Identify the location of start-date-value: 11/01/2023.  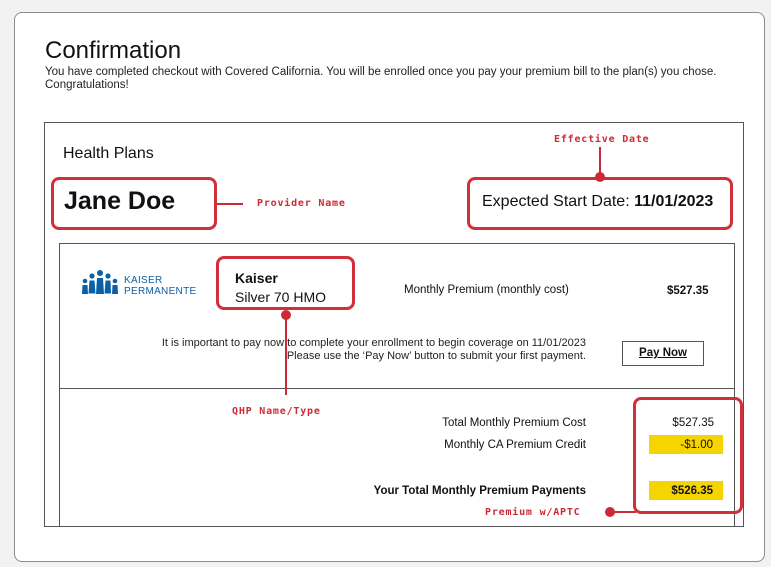
(674, 201).